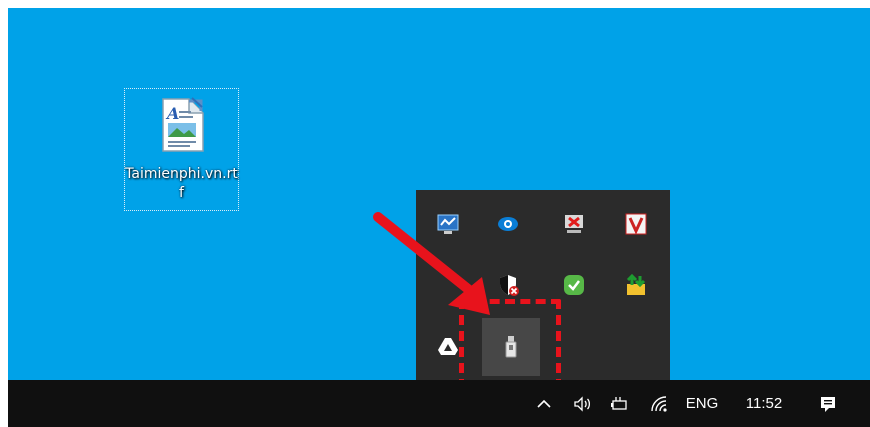 Image resolution: width=870 pixels, height=427 pixels. Describe the element at coordinates (764, 403) in the screenshot. I see `clock: 11:52` at that location.